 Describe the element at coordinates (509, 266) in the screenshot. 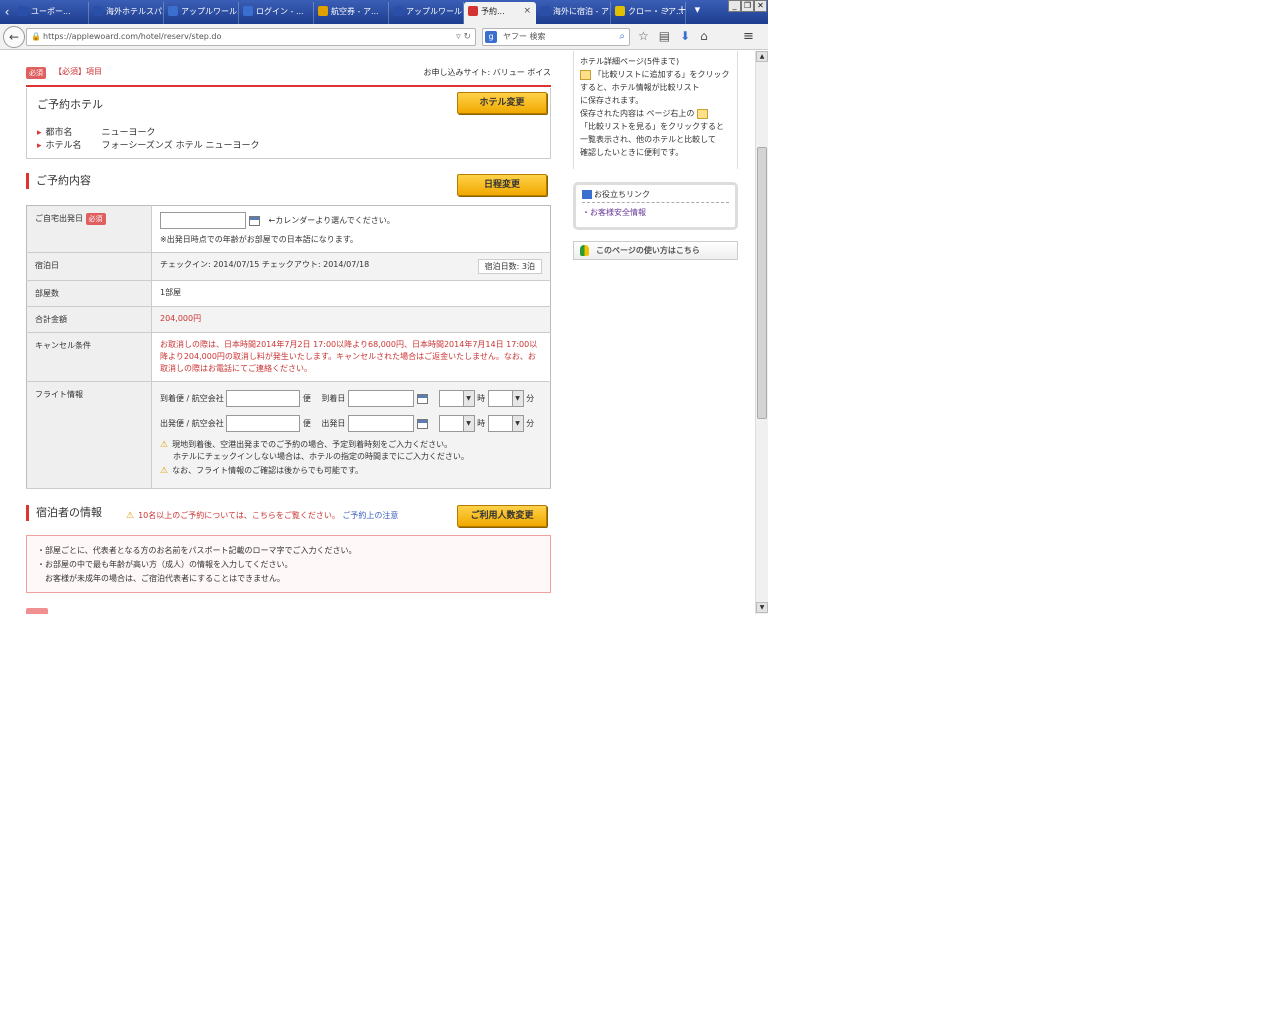

I see `nights-badge: 宿泊日数: 3泊` at that location.